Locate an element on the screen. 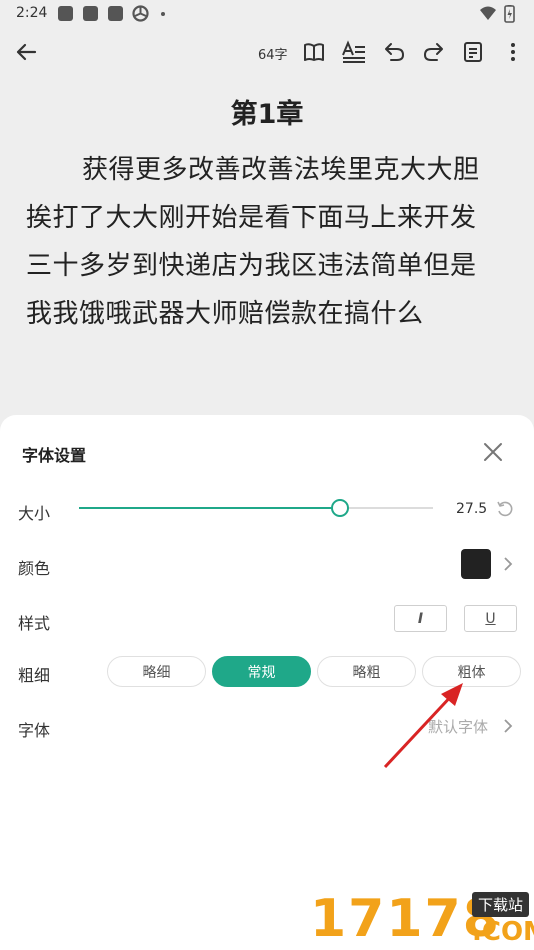 The width and height of the screenshot is (534, 950). more-notifications-icon is located at coordinates (163, 14).